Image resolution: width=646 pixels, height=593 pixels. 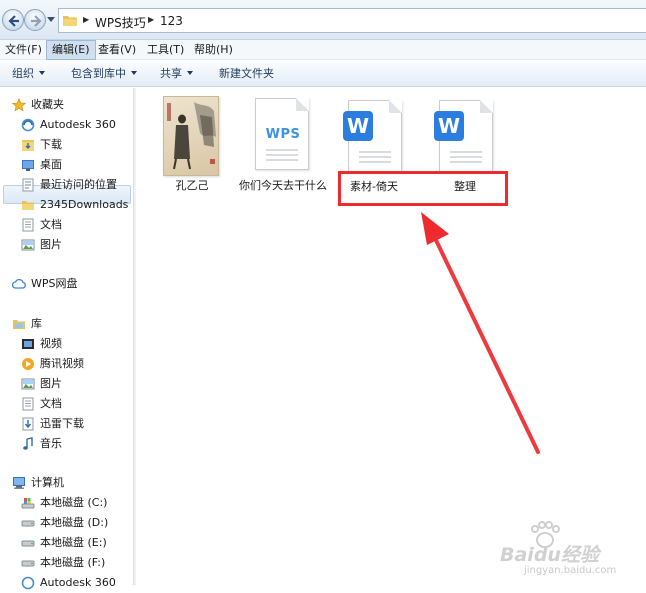 I want to click on baidu-watermark: Baidu经验 jingyan.baidu.com, so click(x=570, y=550).